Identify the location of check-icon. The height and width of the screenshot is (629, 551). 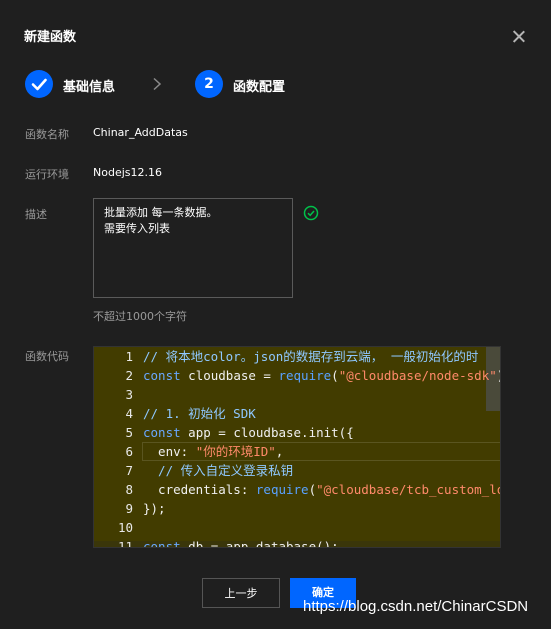
(39, 84).